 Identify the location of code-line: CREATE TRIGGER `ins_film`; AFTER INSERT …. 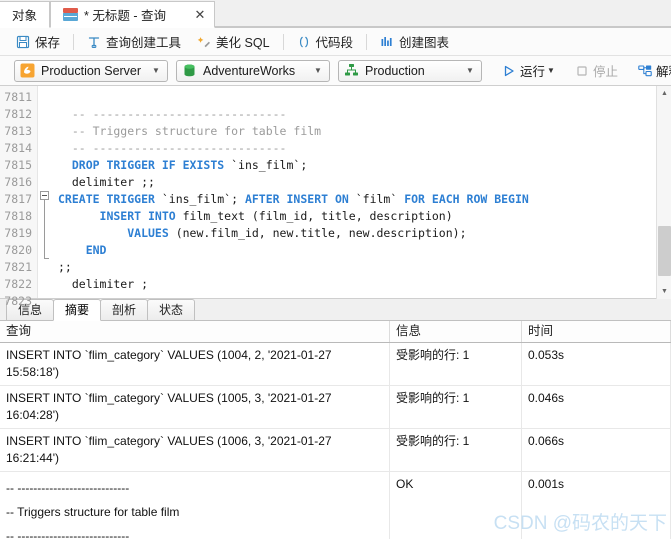
(361, 199).